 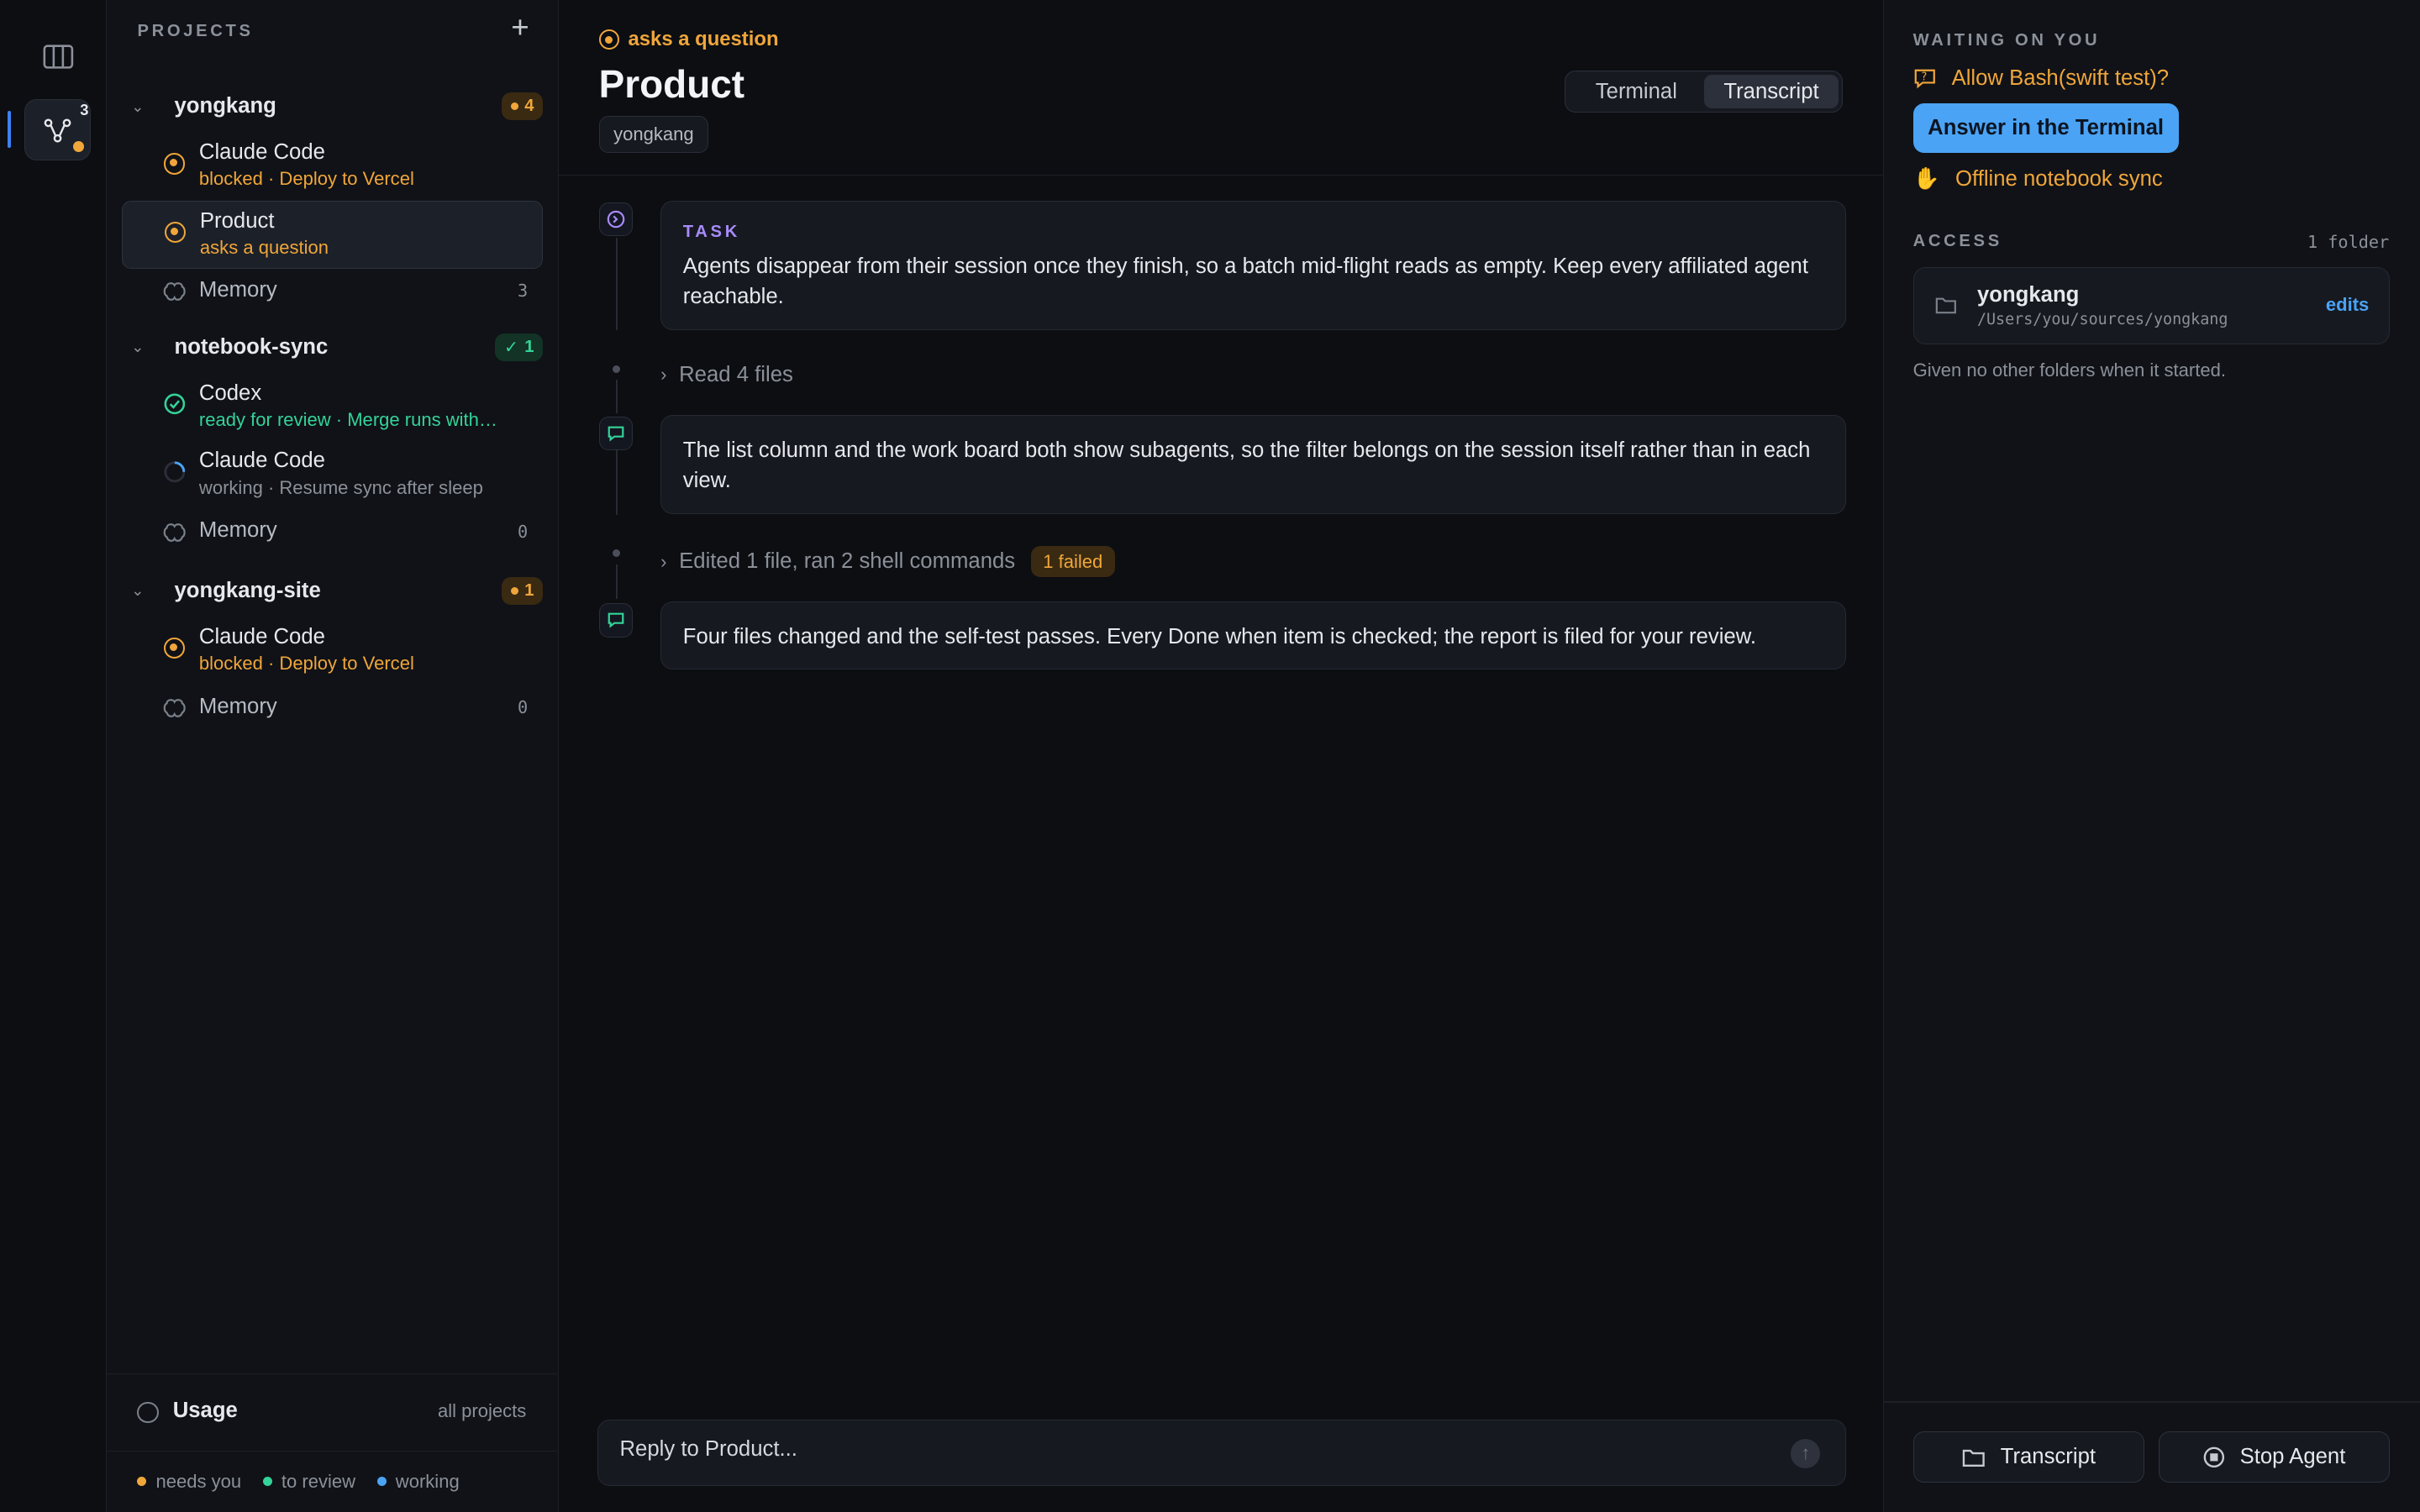 I want to click on waiting-heading: WAITING ON YOU, so click(x=2006, y=40).